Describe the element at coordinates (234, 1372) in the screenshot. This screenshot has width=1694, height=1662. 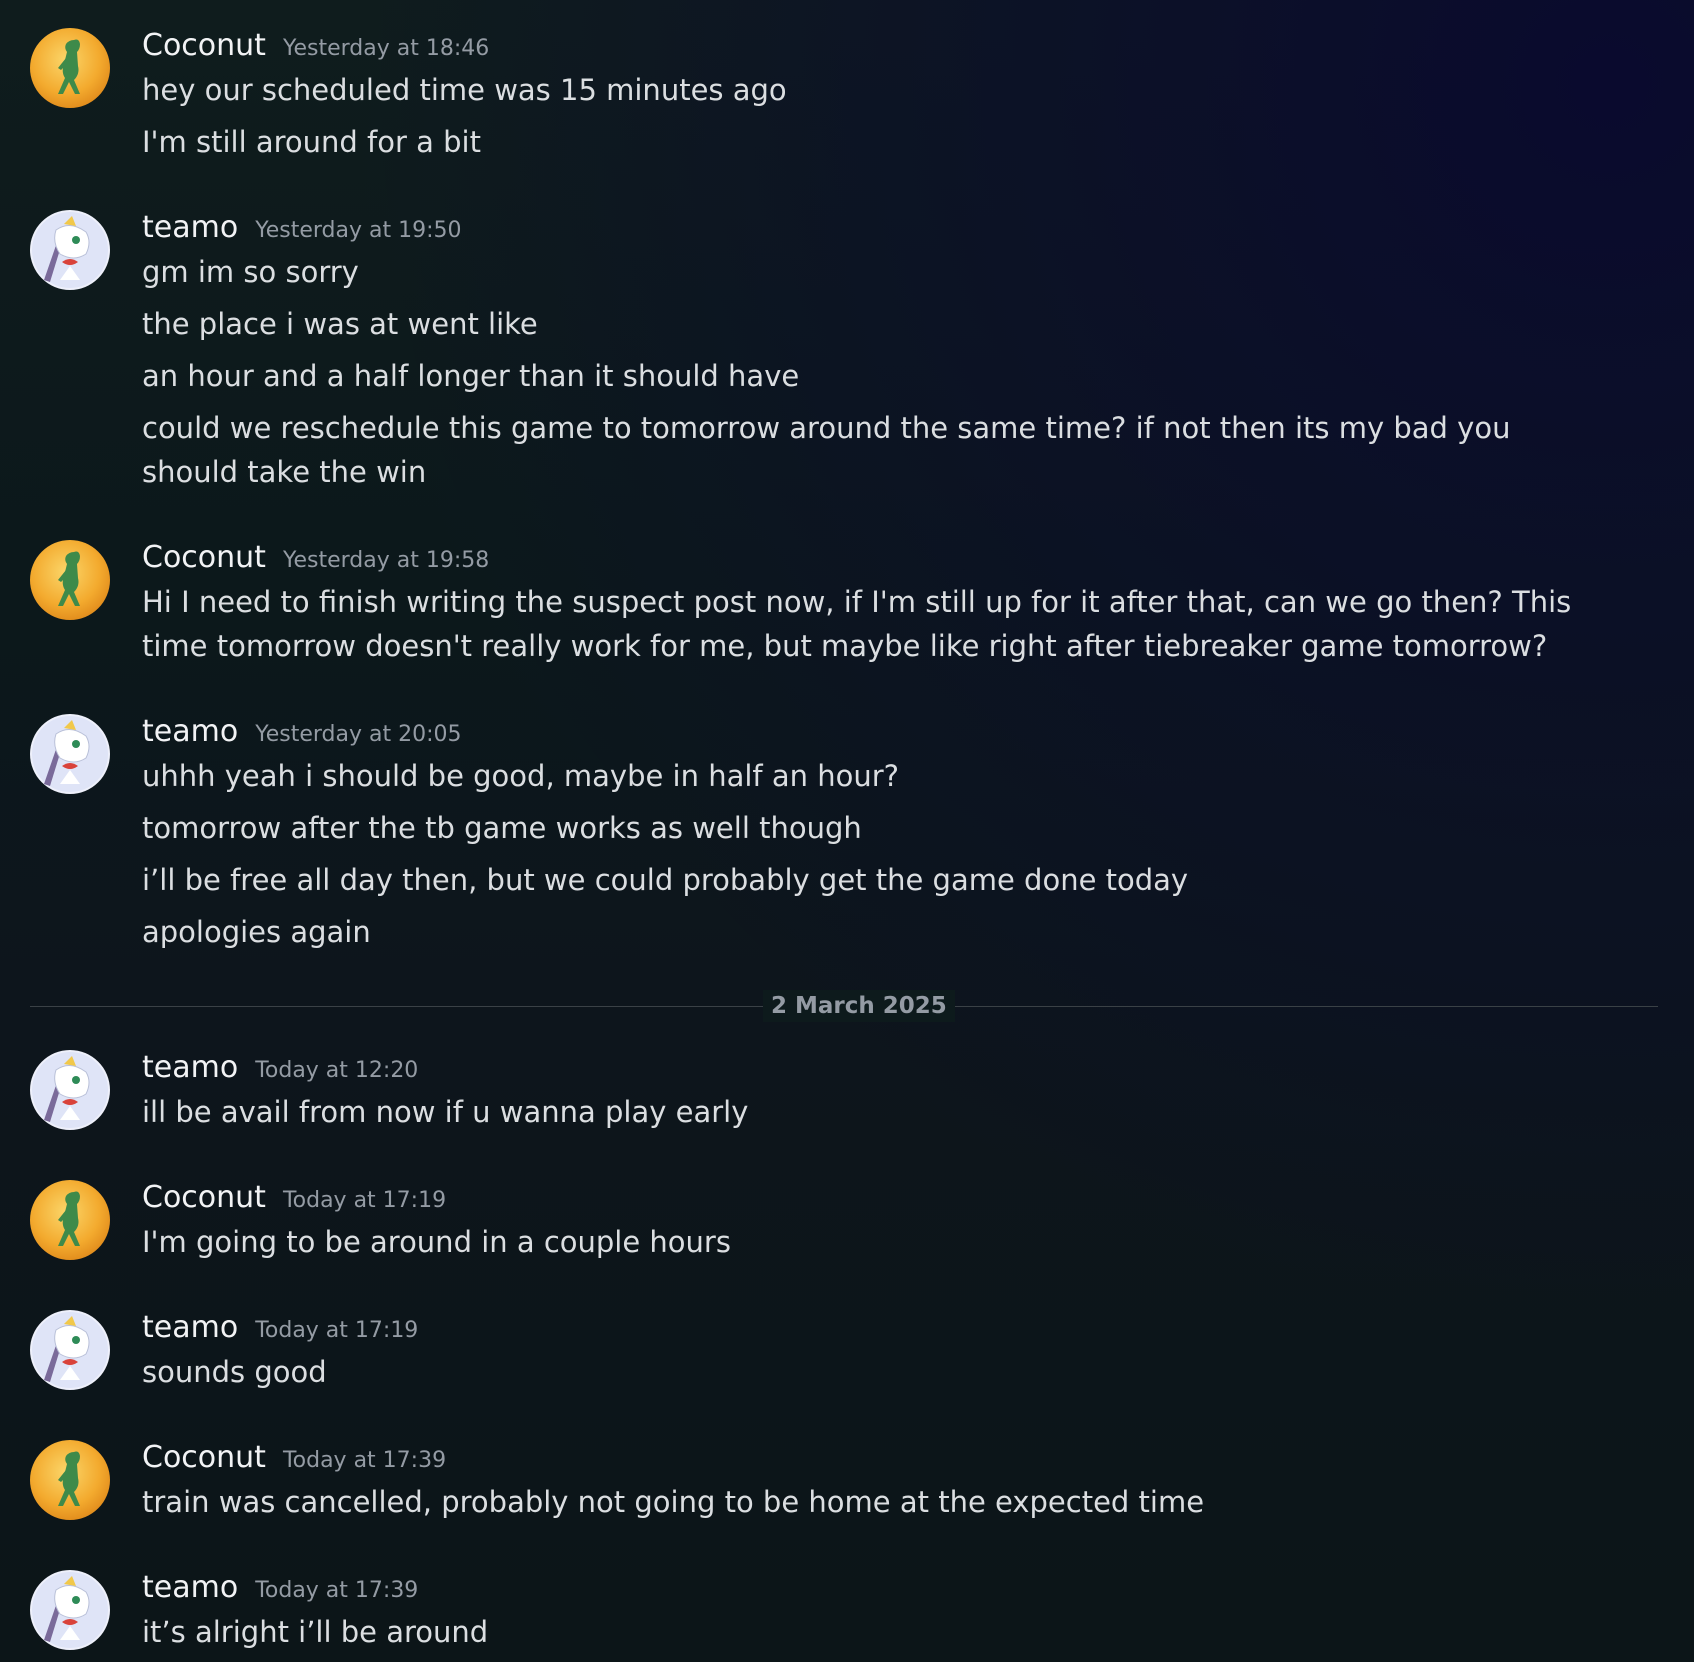
I see `message-text: sounds good` at that location.